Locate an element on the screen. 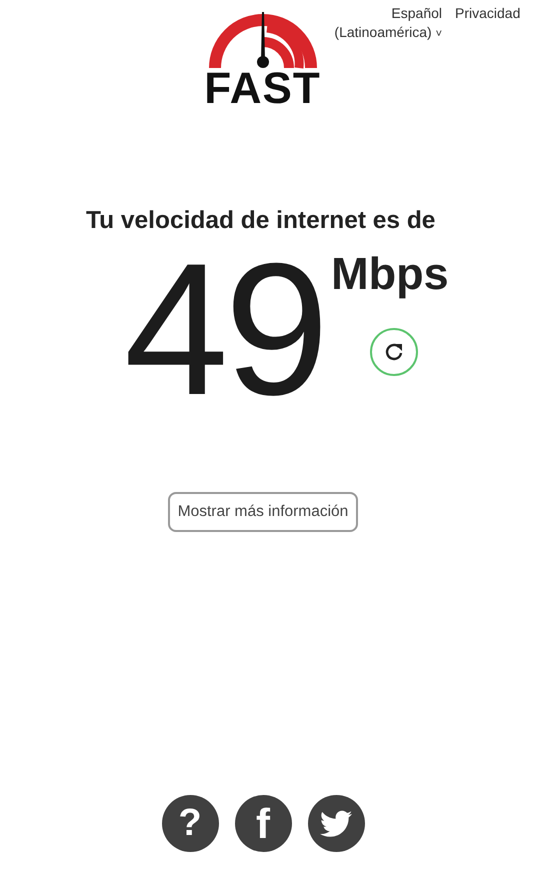 This screenshot has height=874, width=538. speed-unit: Mbps is located at coordinates (390, 274).